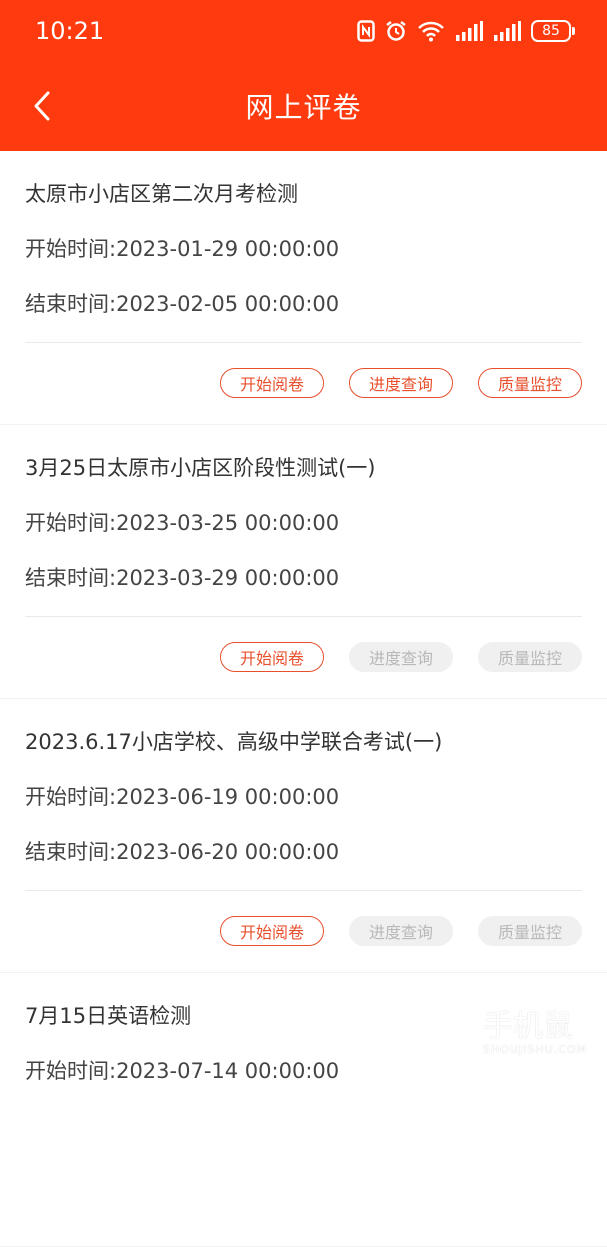 The height and width of the screenshot is (1247, 607). What do you see at coordinates (228, 578) in the screenshot?
I see `end-time-value: 2023-03-29 00:00:00` at bounding box center [228, 578].